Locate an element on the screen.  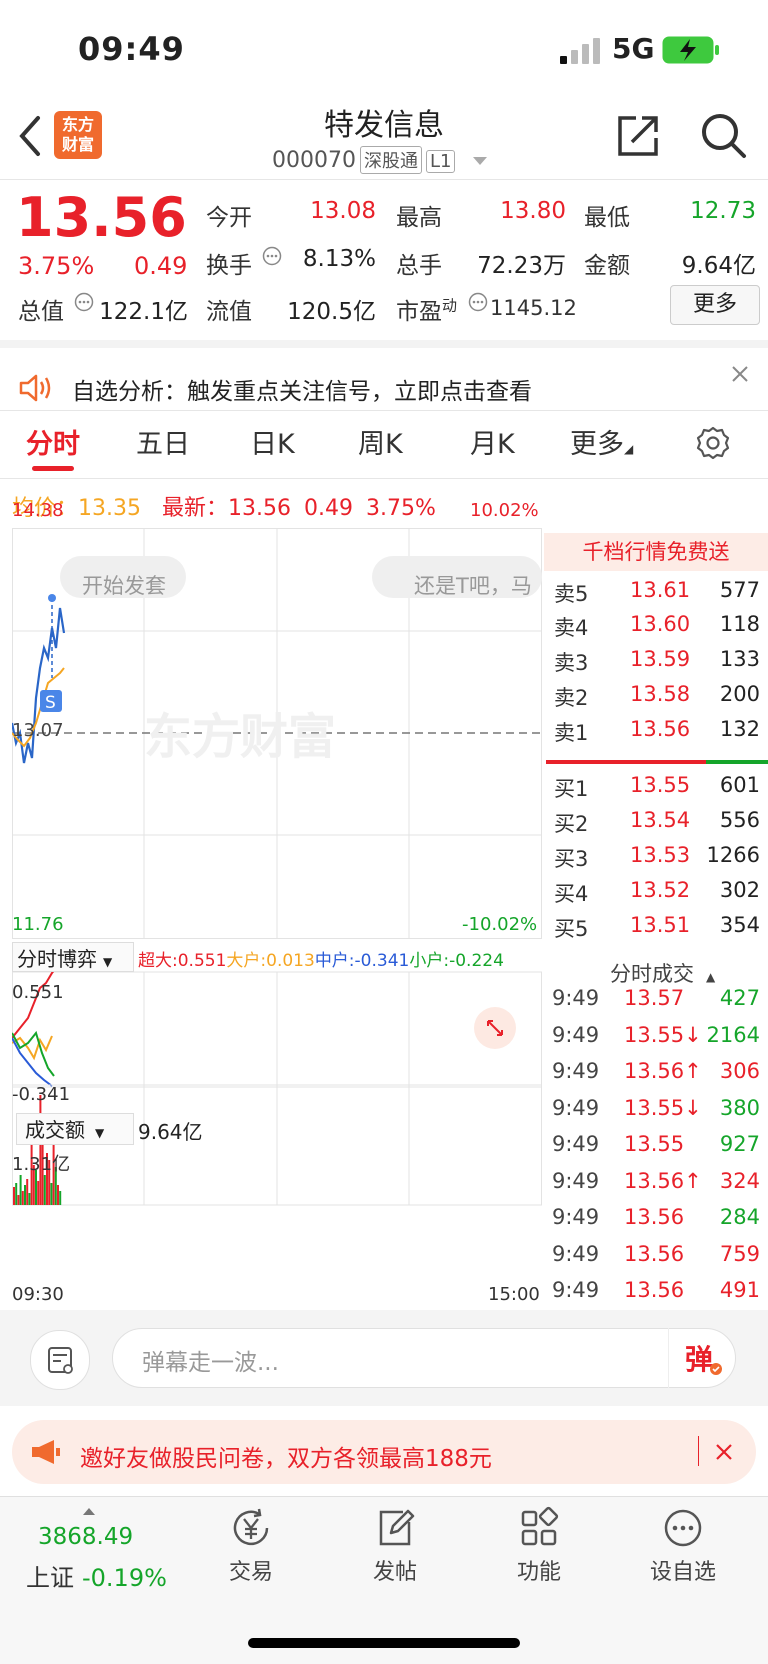
ob-volume: 118 is located at coordinates (739, 624).